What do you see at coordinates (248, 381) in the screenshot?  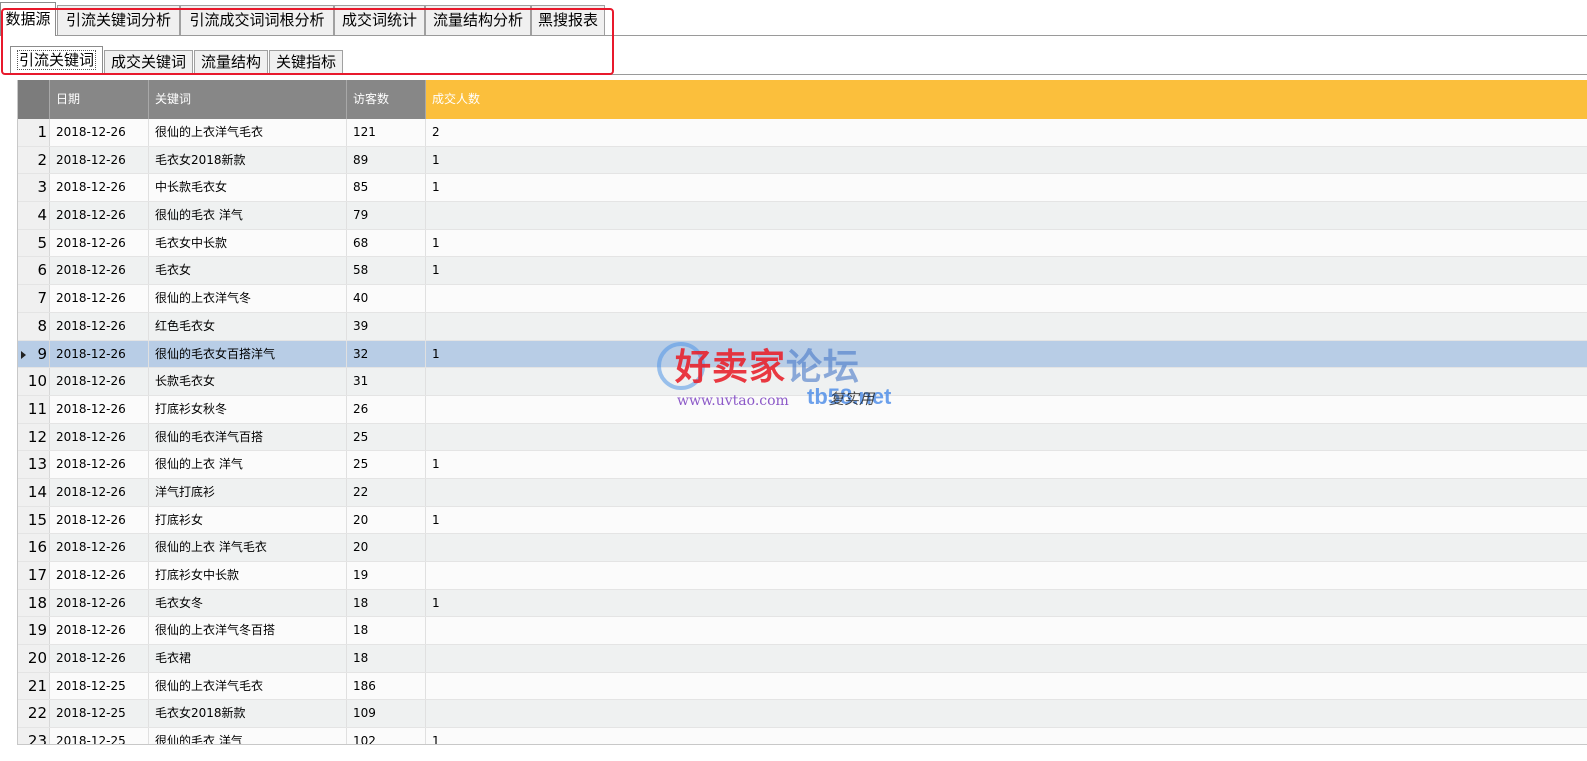 I see `keyword-cell: 长款毛衣女` at bounding box center [248, 381].